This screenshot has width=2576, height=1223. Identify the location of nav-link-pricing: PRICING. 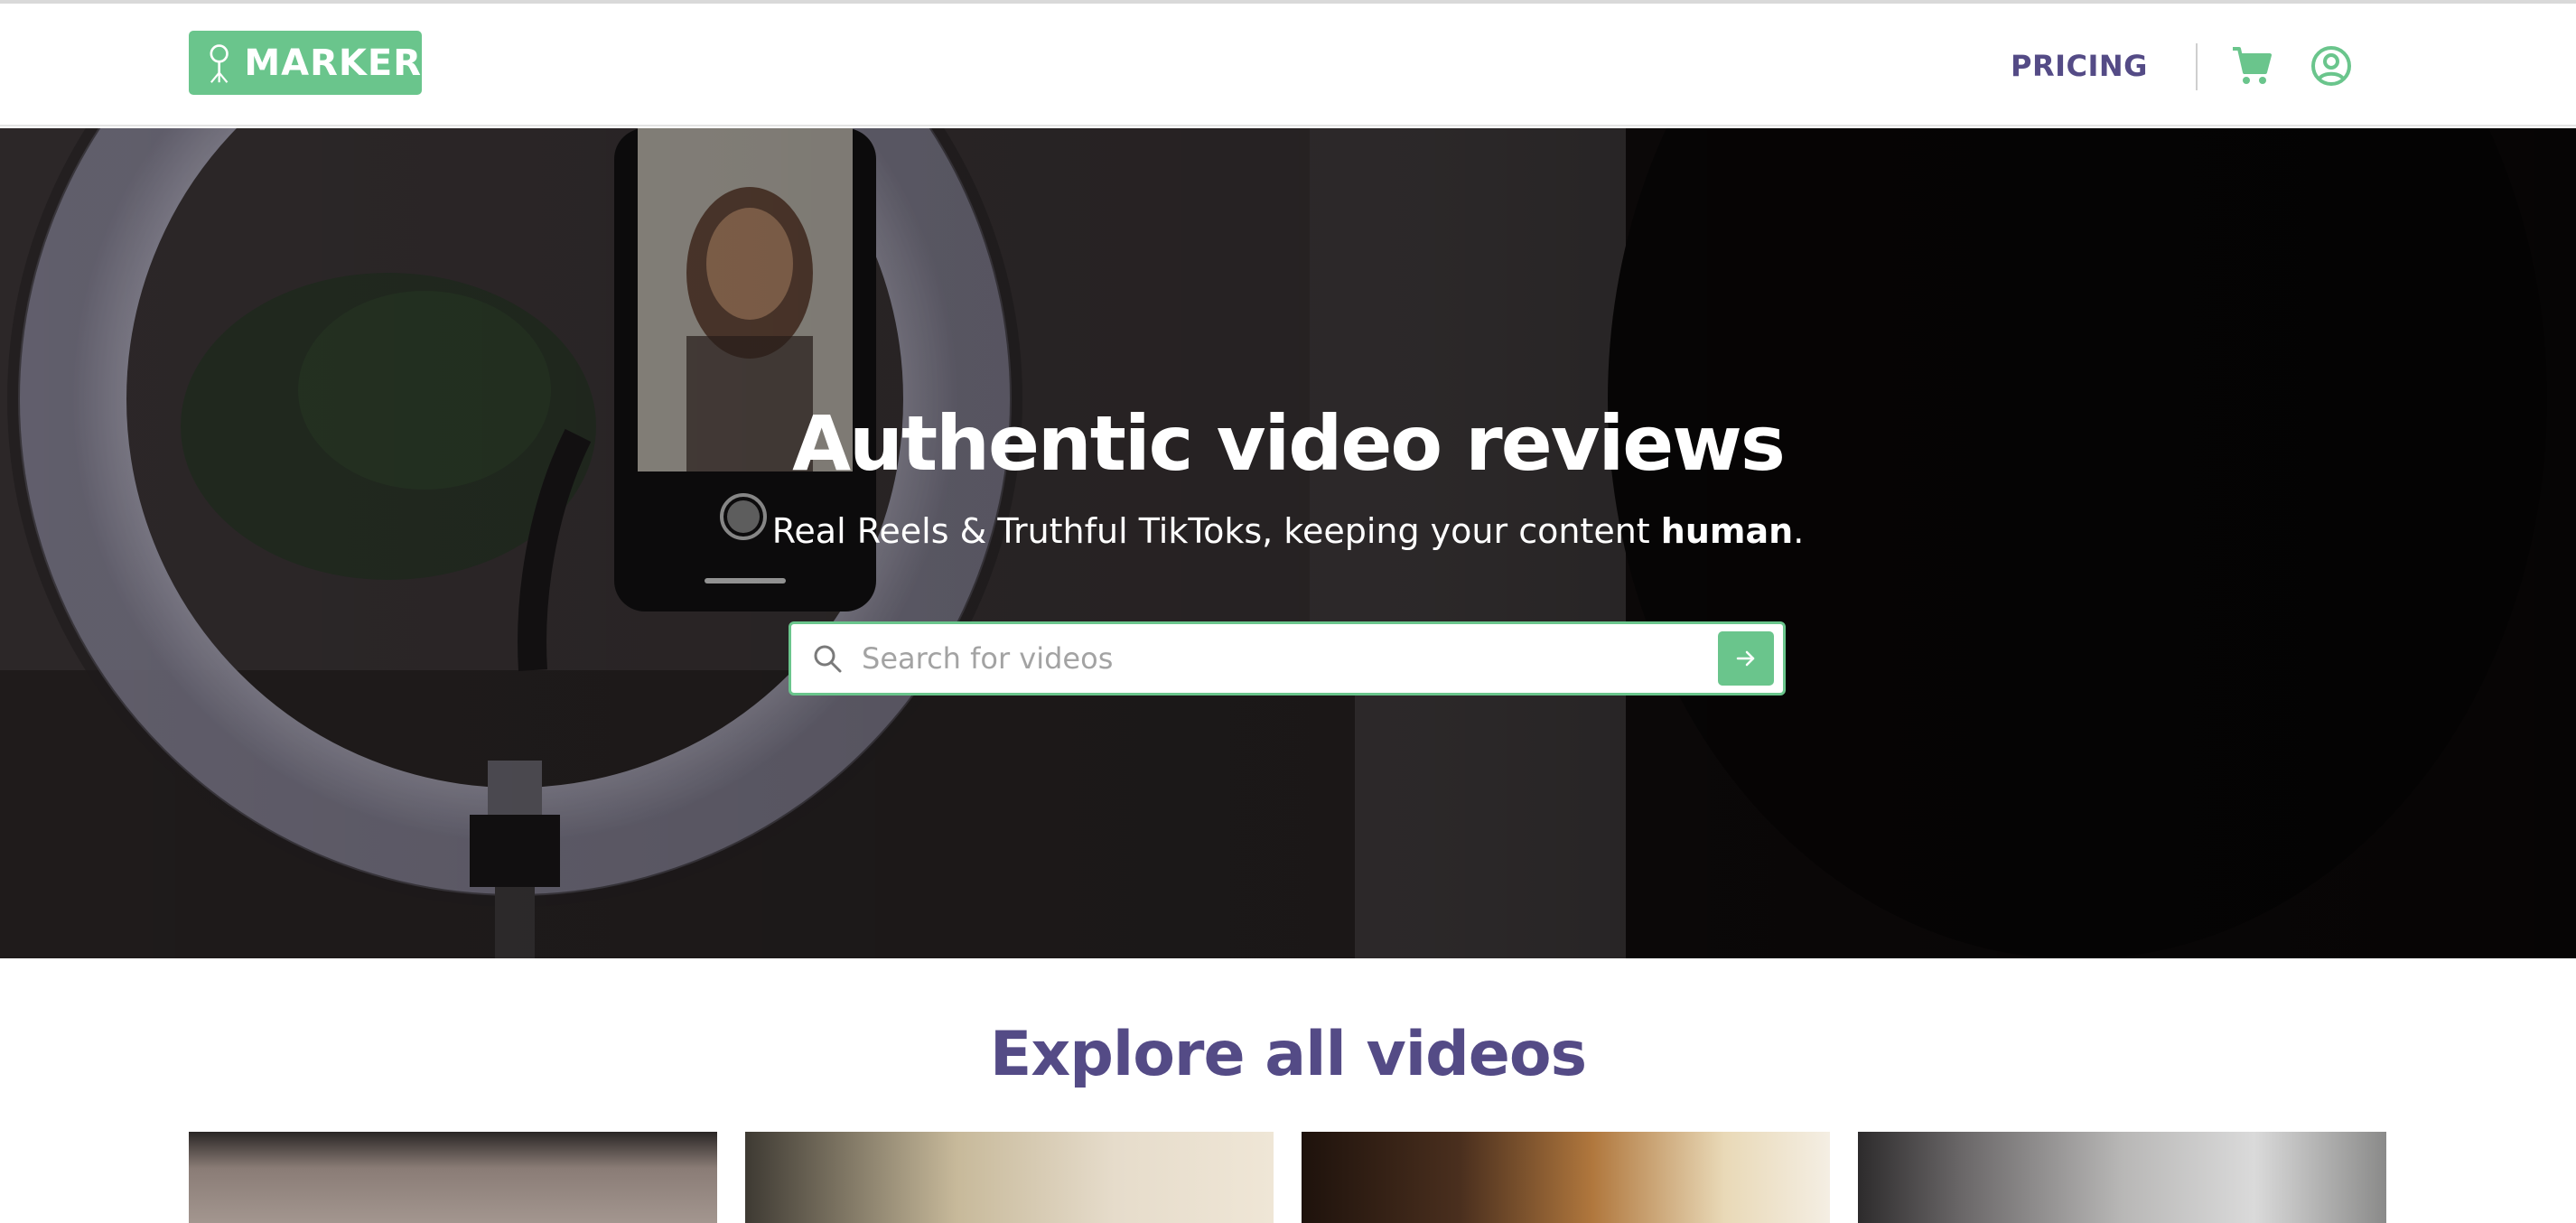
(2079, 66).